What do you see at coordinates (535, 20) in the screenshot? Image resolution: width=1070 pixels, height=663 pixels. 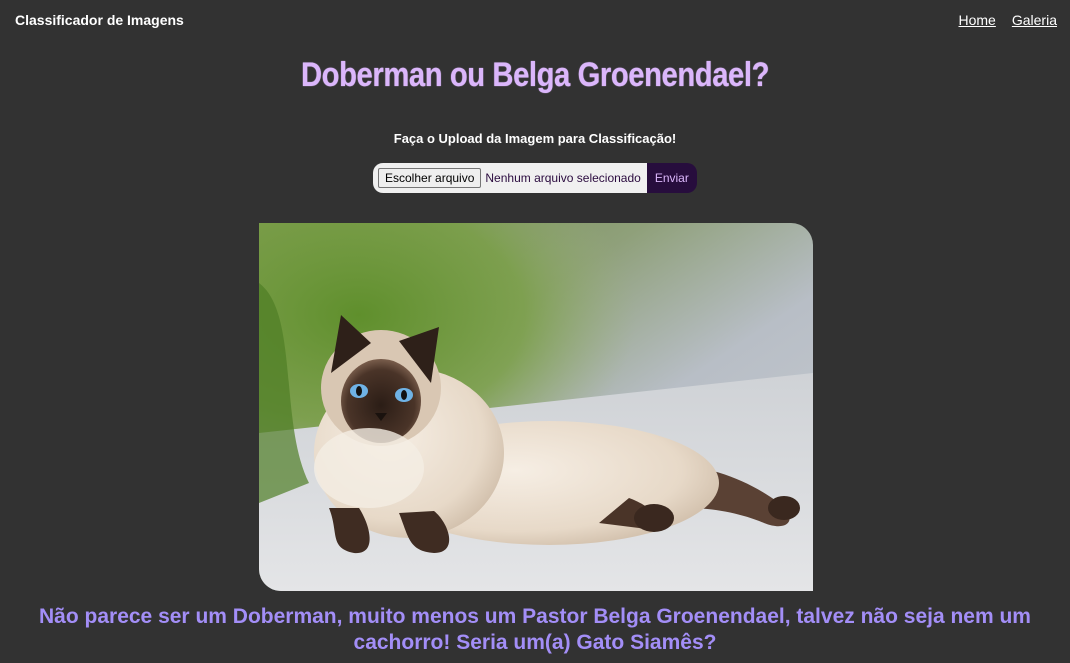 I see `navbar: Classificador de Imagens Home Galeria` at bounding box center [535, 20].